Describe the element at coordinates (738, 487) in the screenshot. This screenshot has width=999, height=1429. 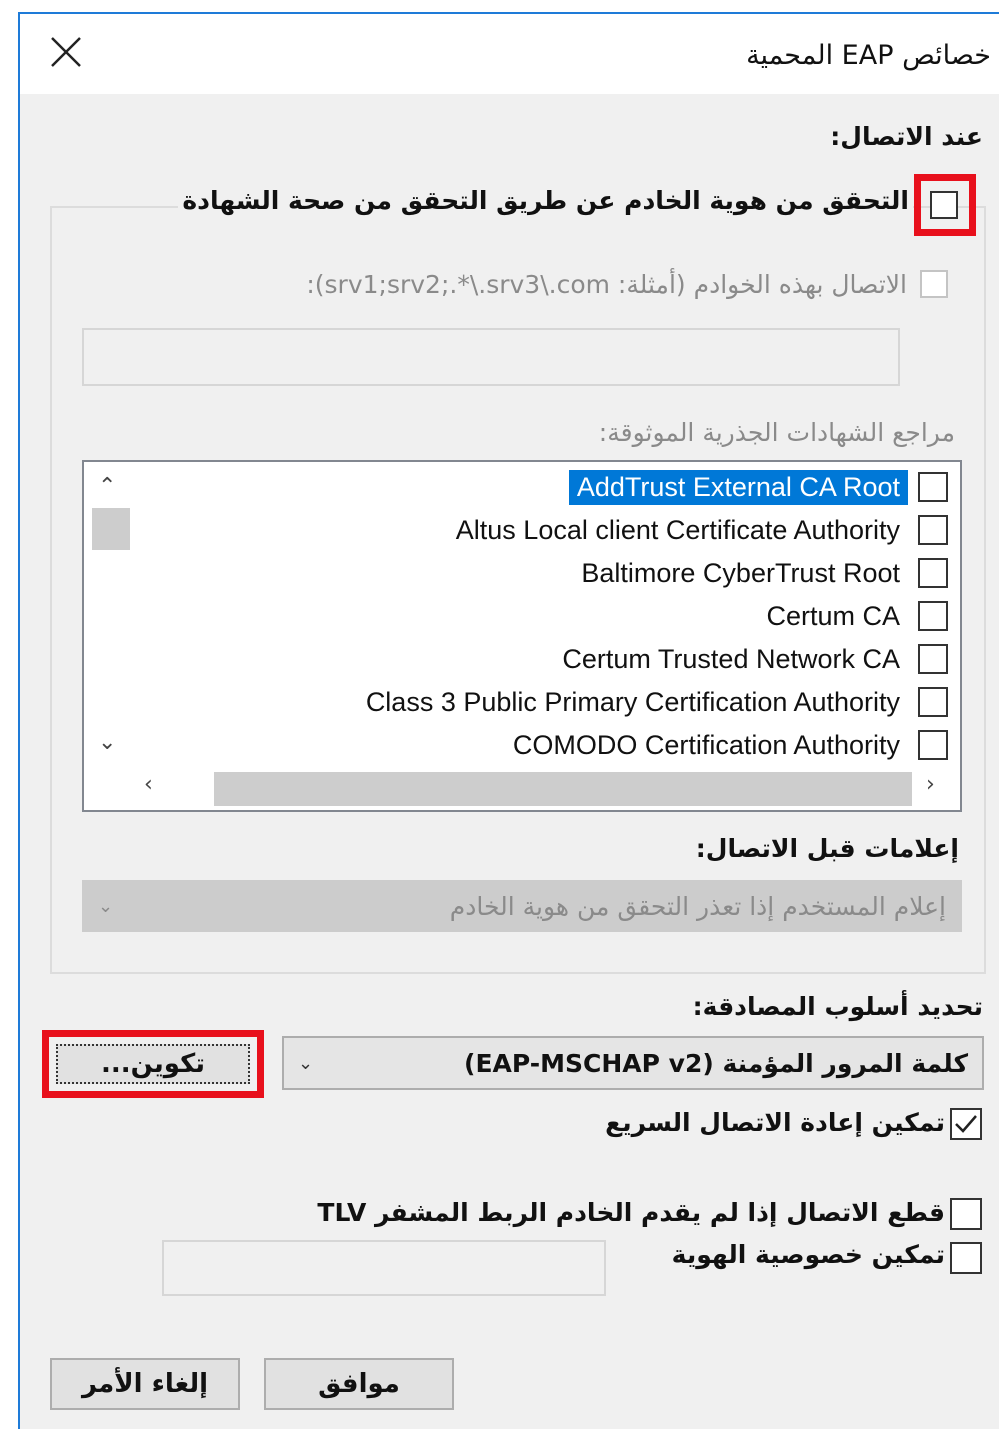
I see `list-item-label: AddTrust External CA Root` at that location.